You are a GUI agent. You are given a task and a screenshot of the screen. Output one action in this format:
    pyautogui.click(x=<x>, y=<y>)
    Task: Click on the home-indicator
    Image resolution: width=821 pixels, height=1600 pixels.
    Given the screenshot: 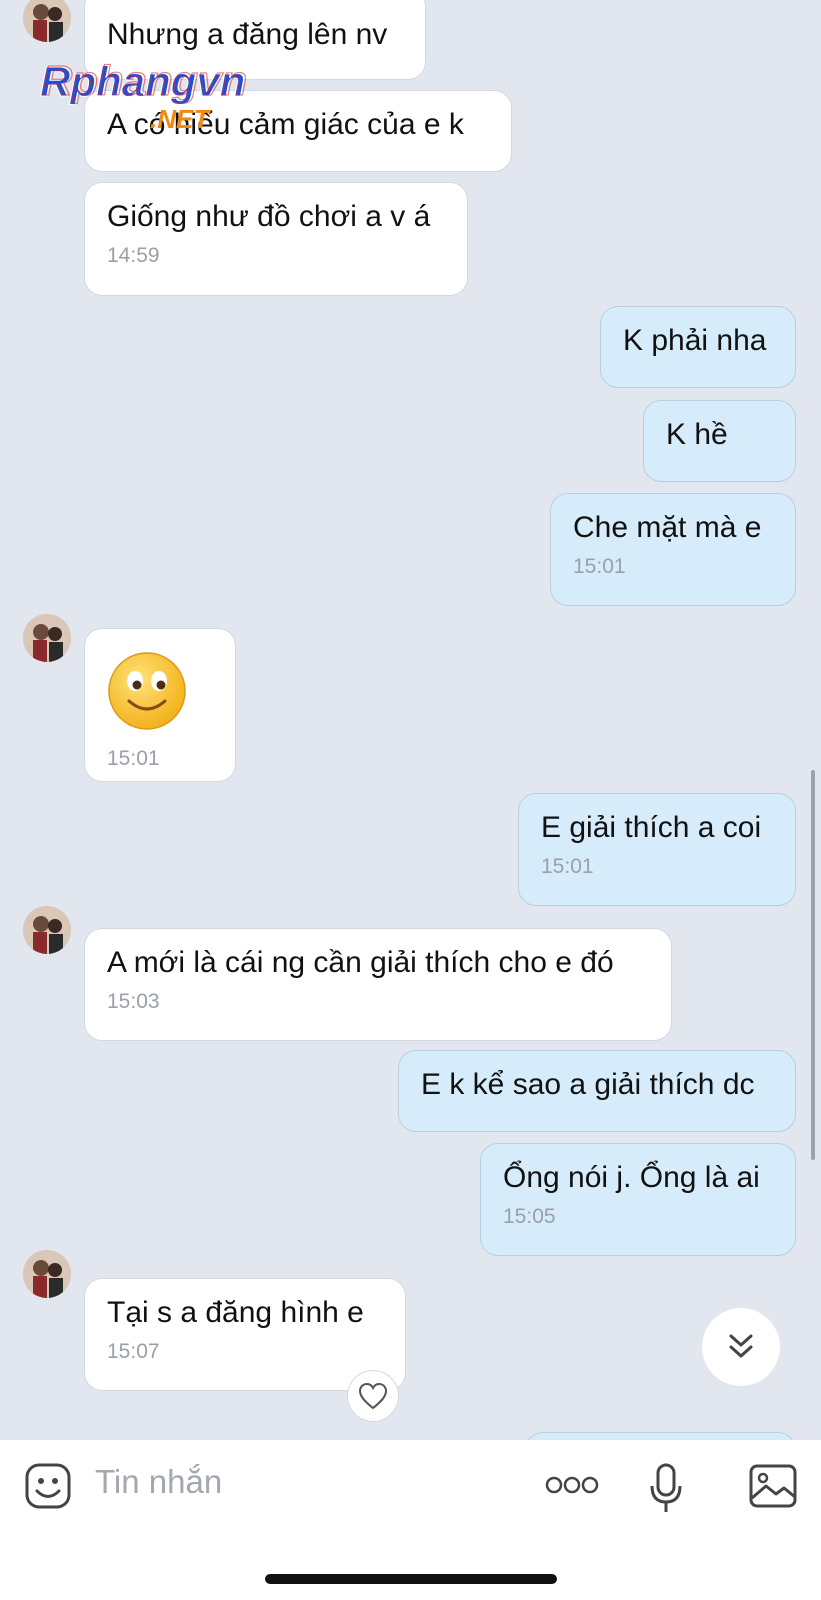 What is the action you would take?
    pyautogui.click(x=411, y=1579)
    